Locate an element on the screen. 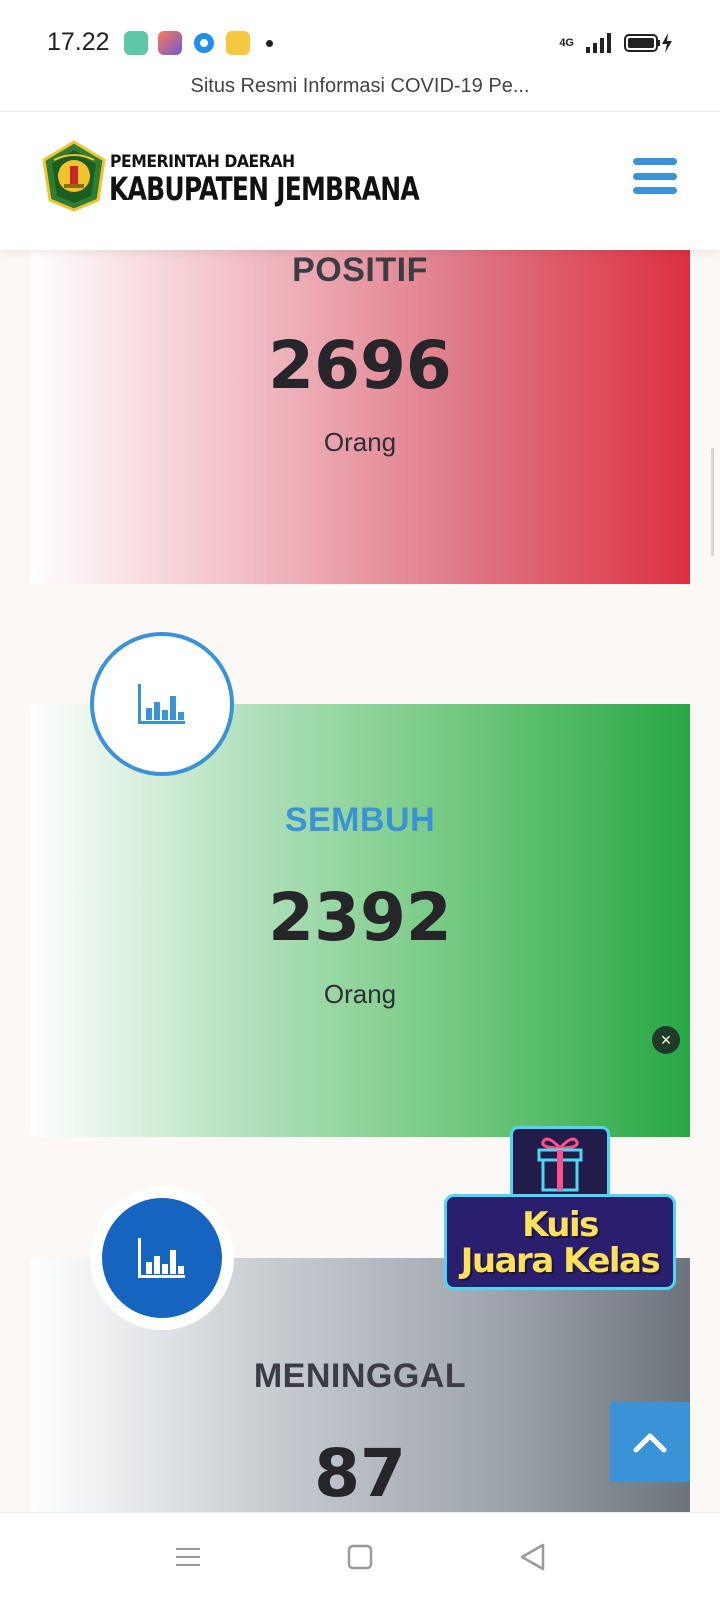 The height and width of the screenshot is (1600, 720). sembuh-title: SEMBUH is located at coordinates (360, 820).